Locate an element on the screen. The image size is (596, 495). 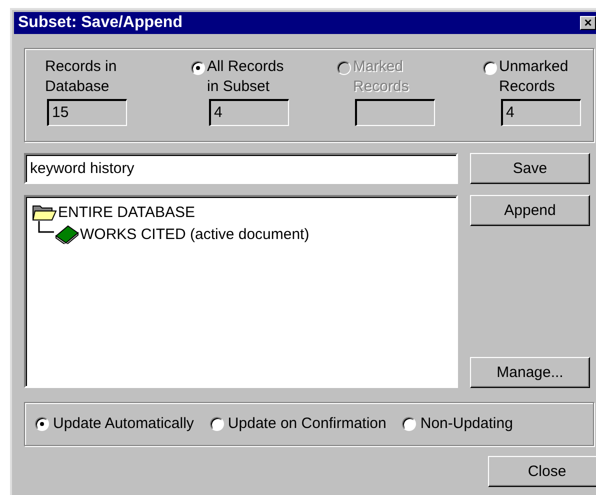
tree-item: WORKS CITED (active document) is located at coordinates (195, 234).